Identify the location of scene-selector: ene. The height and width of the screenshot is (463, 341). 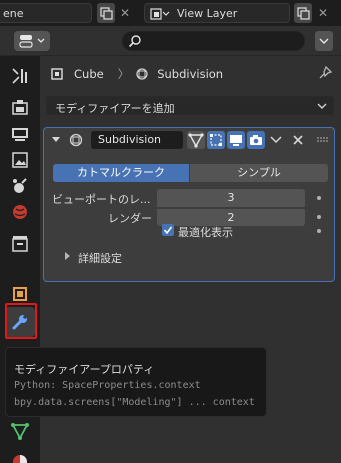
(46, 13).